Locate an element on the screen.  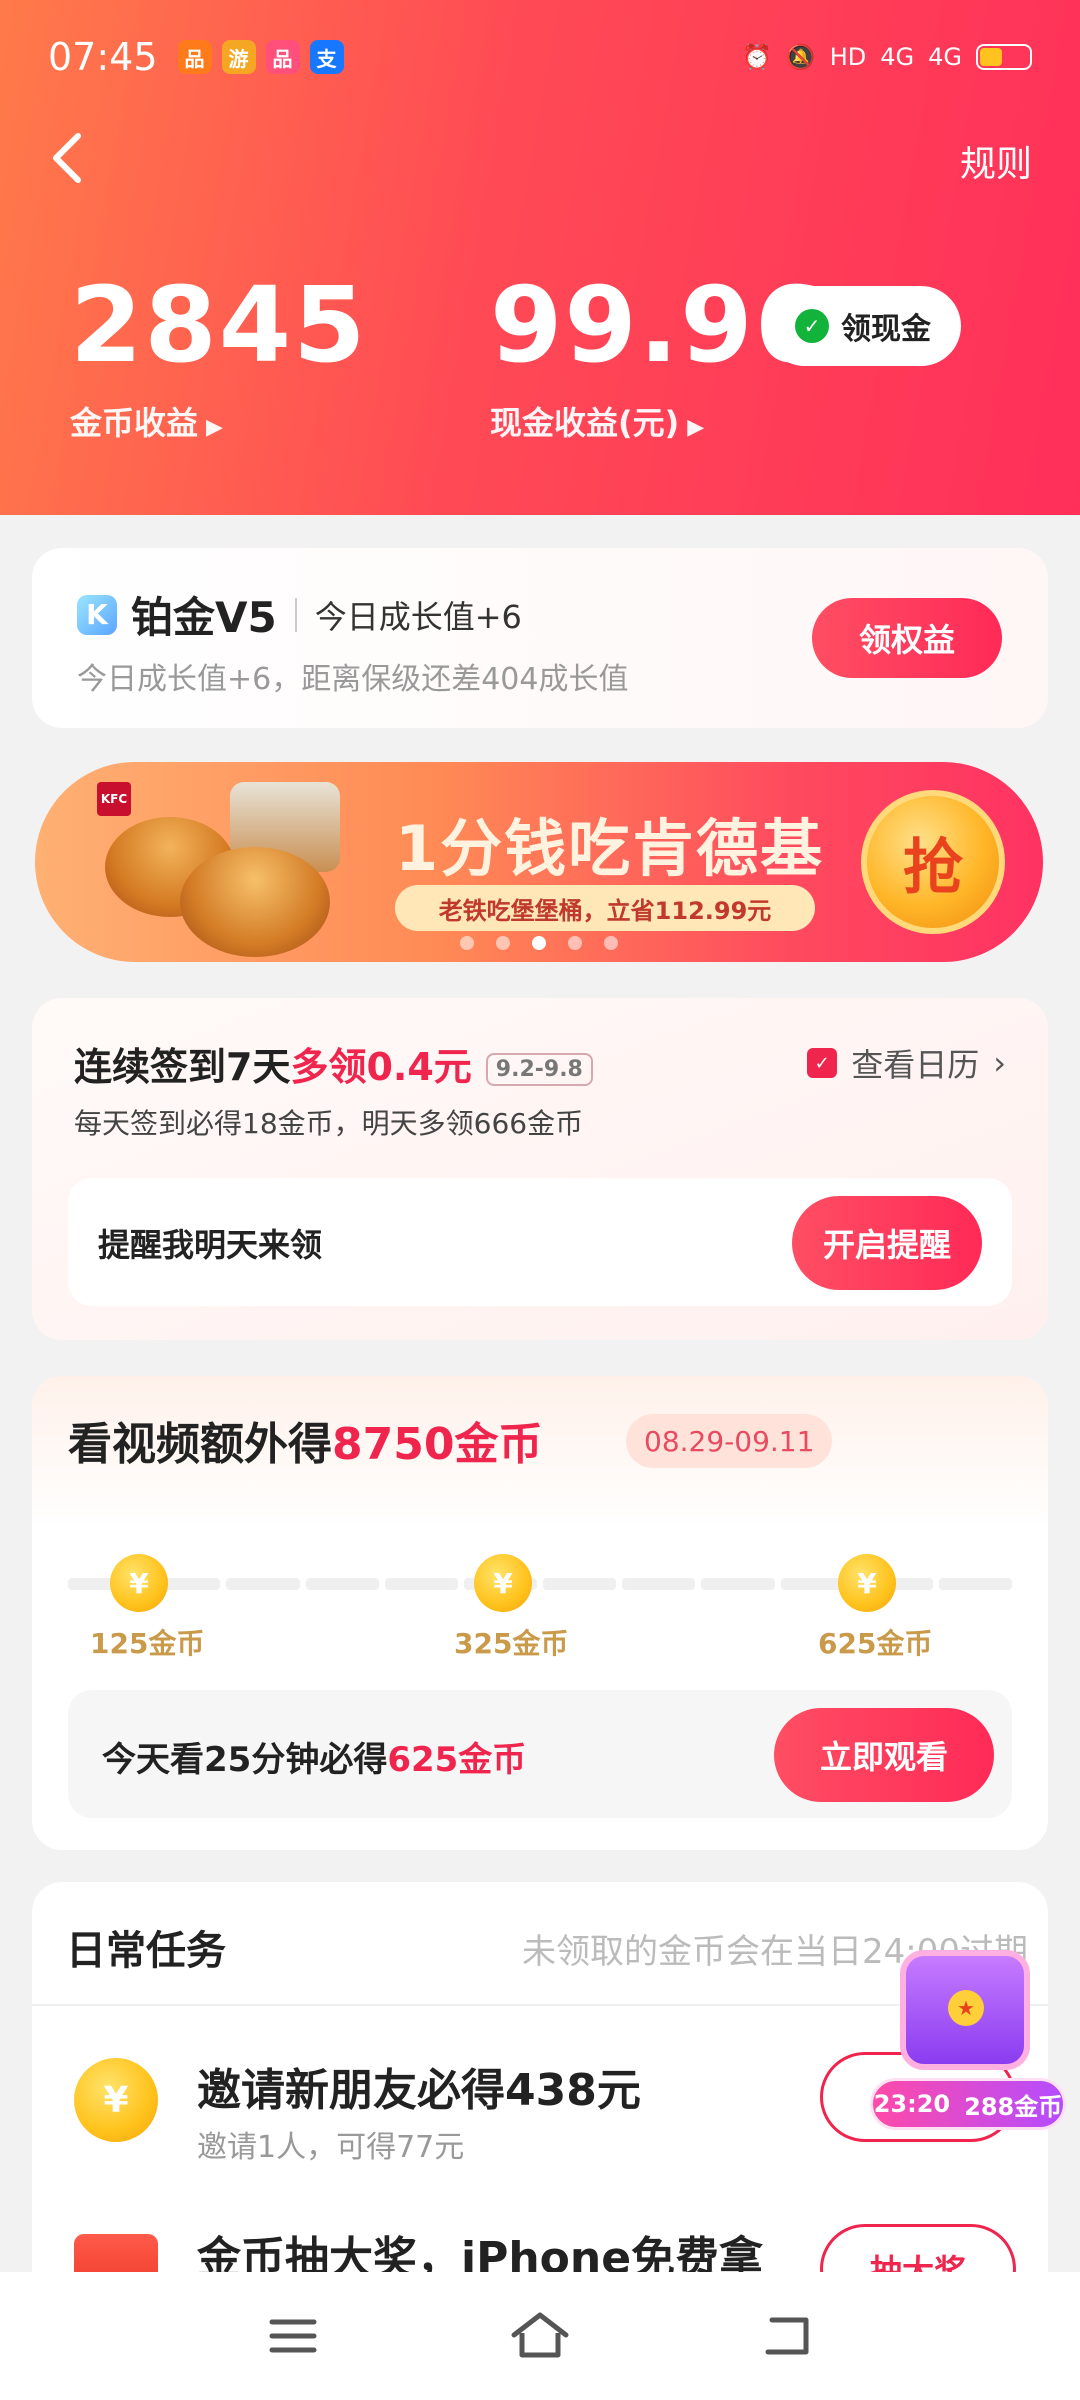
vip-card: K 铂金V5 今日成长值+6 今日成长值+6，距离保级还差404成长值 领权益 is located at coordinates (540, 638).